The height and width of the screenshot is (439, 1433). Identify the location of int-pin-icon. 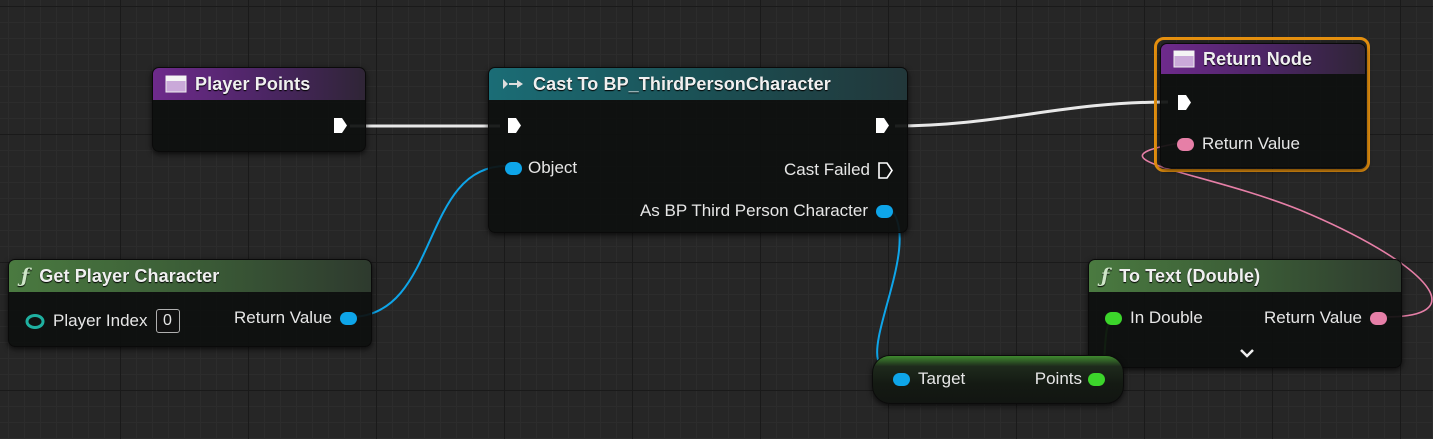
(35, 321).